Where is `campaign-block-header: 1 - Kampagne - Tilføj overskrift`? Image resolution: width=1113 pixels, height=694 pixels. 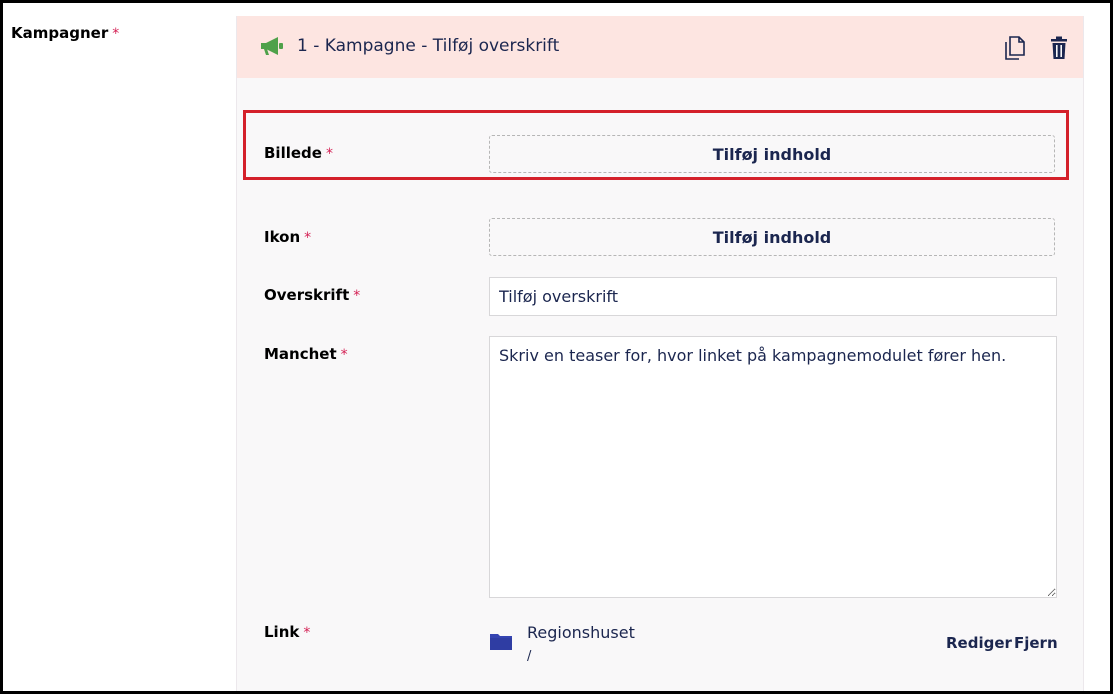 campaign-block-header: 1 - Kampagne - Tilføj overskrift is located at coordinates (660, 47).